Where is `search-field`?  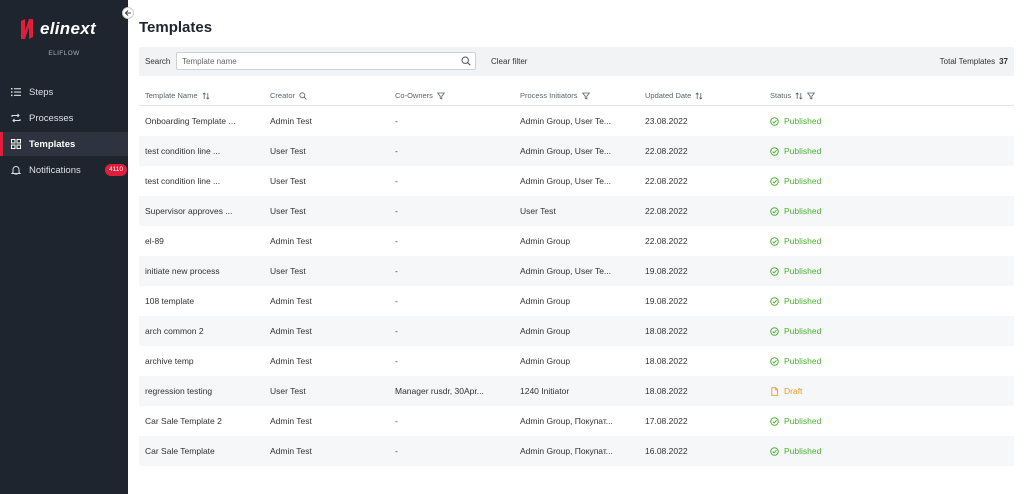 search-field is located at coordinates (326, 61).